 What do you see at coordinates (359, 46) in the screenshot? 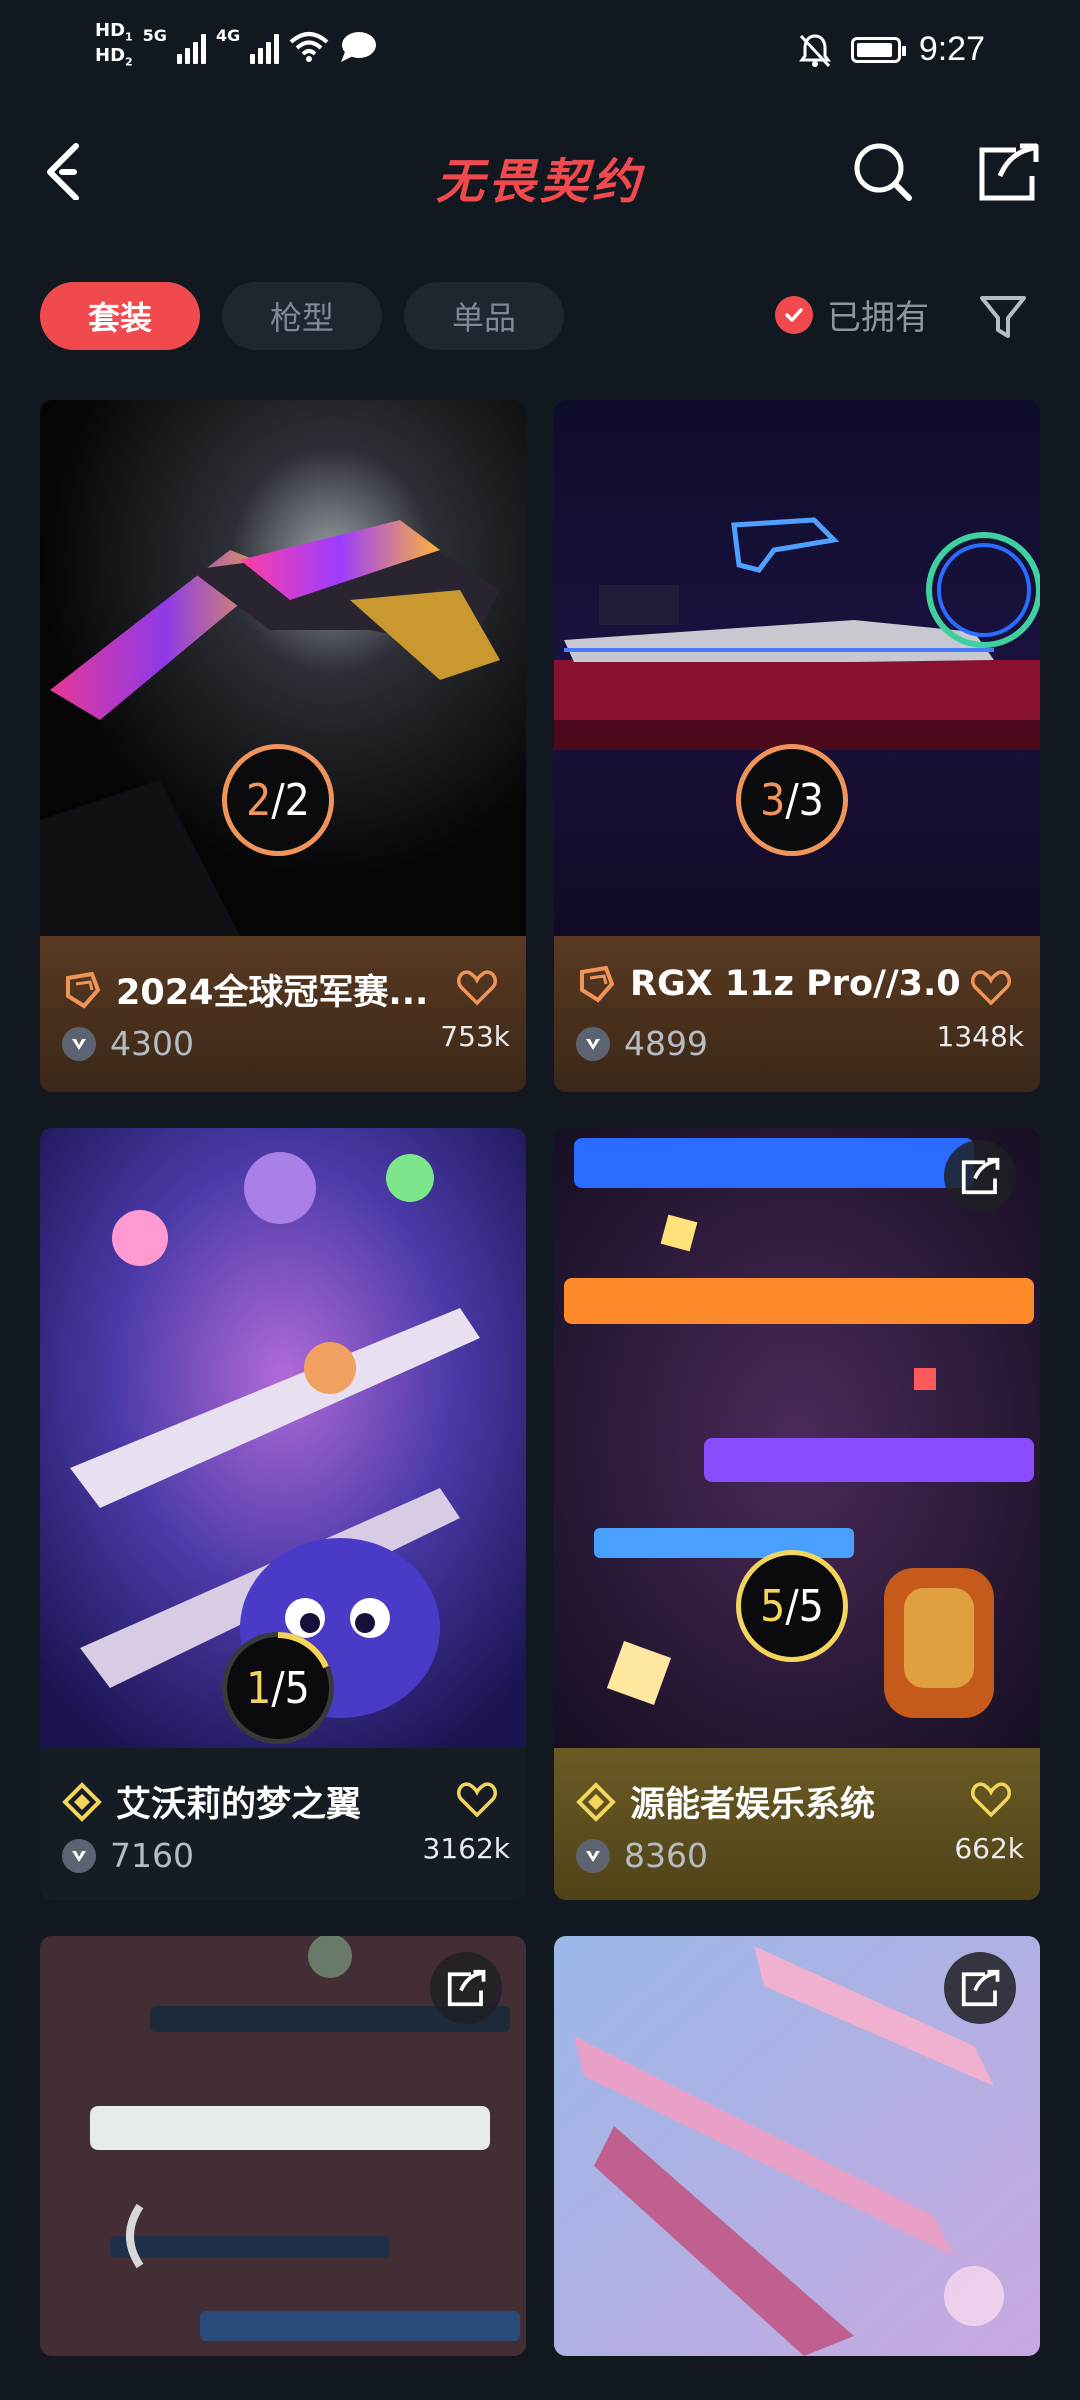
I see `message-icon` at bounding box center [359, 46].